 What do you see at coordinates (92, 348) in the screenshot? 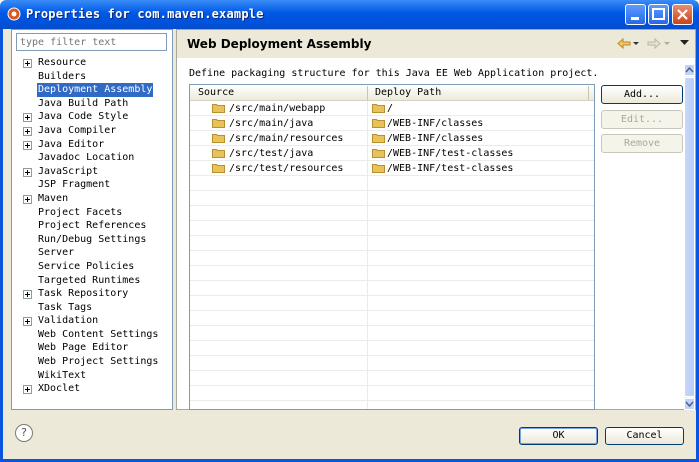
I see `tree-item: Web Page Editor` at bounding box center [92, 348].